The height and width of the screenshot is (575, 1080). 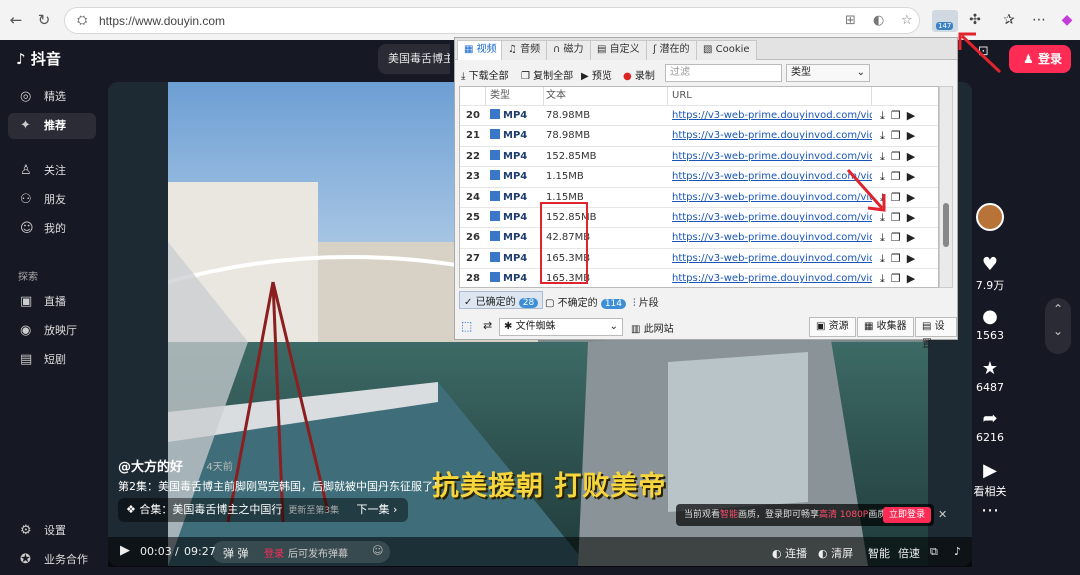 I want to click on arrow-to-download, so click(x=866, y=190).